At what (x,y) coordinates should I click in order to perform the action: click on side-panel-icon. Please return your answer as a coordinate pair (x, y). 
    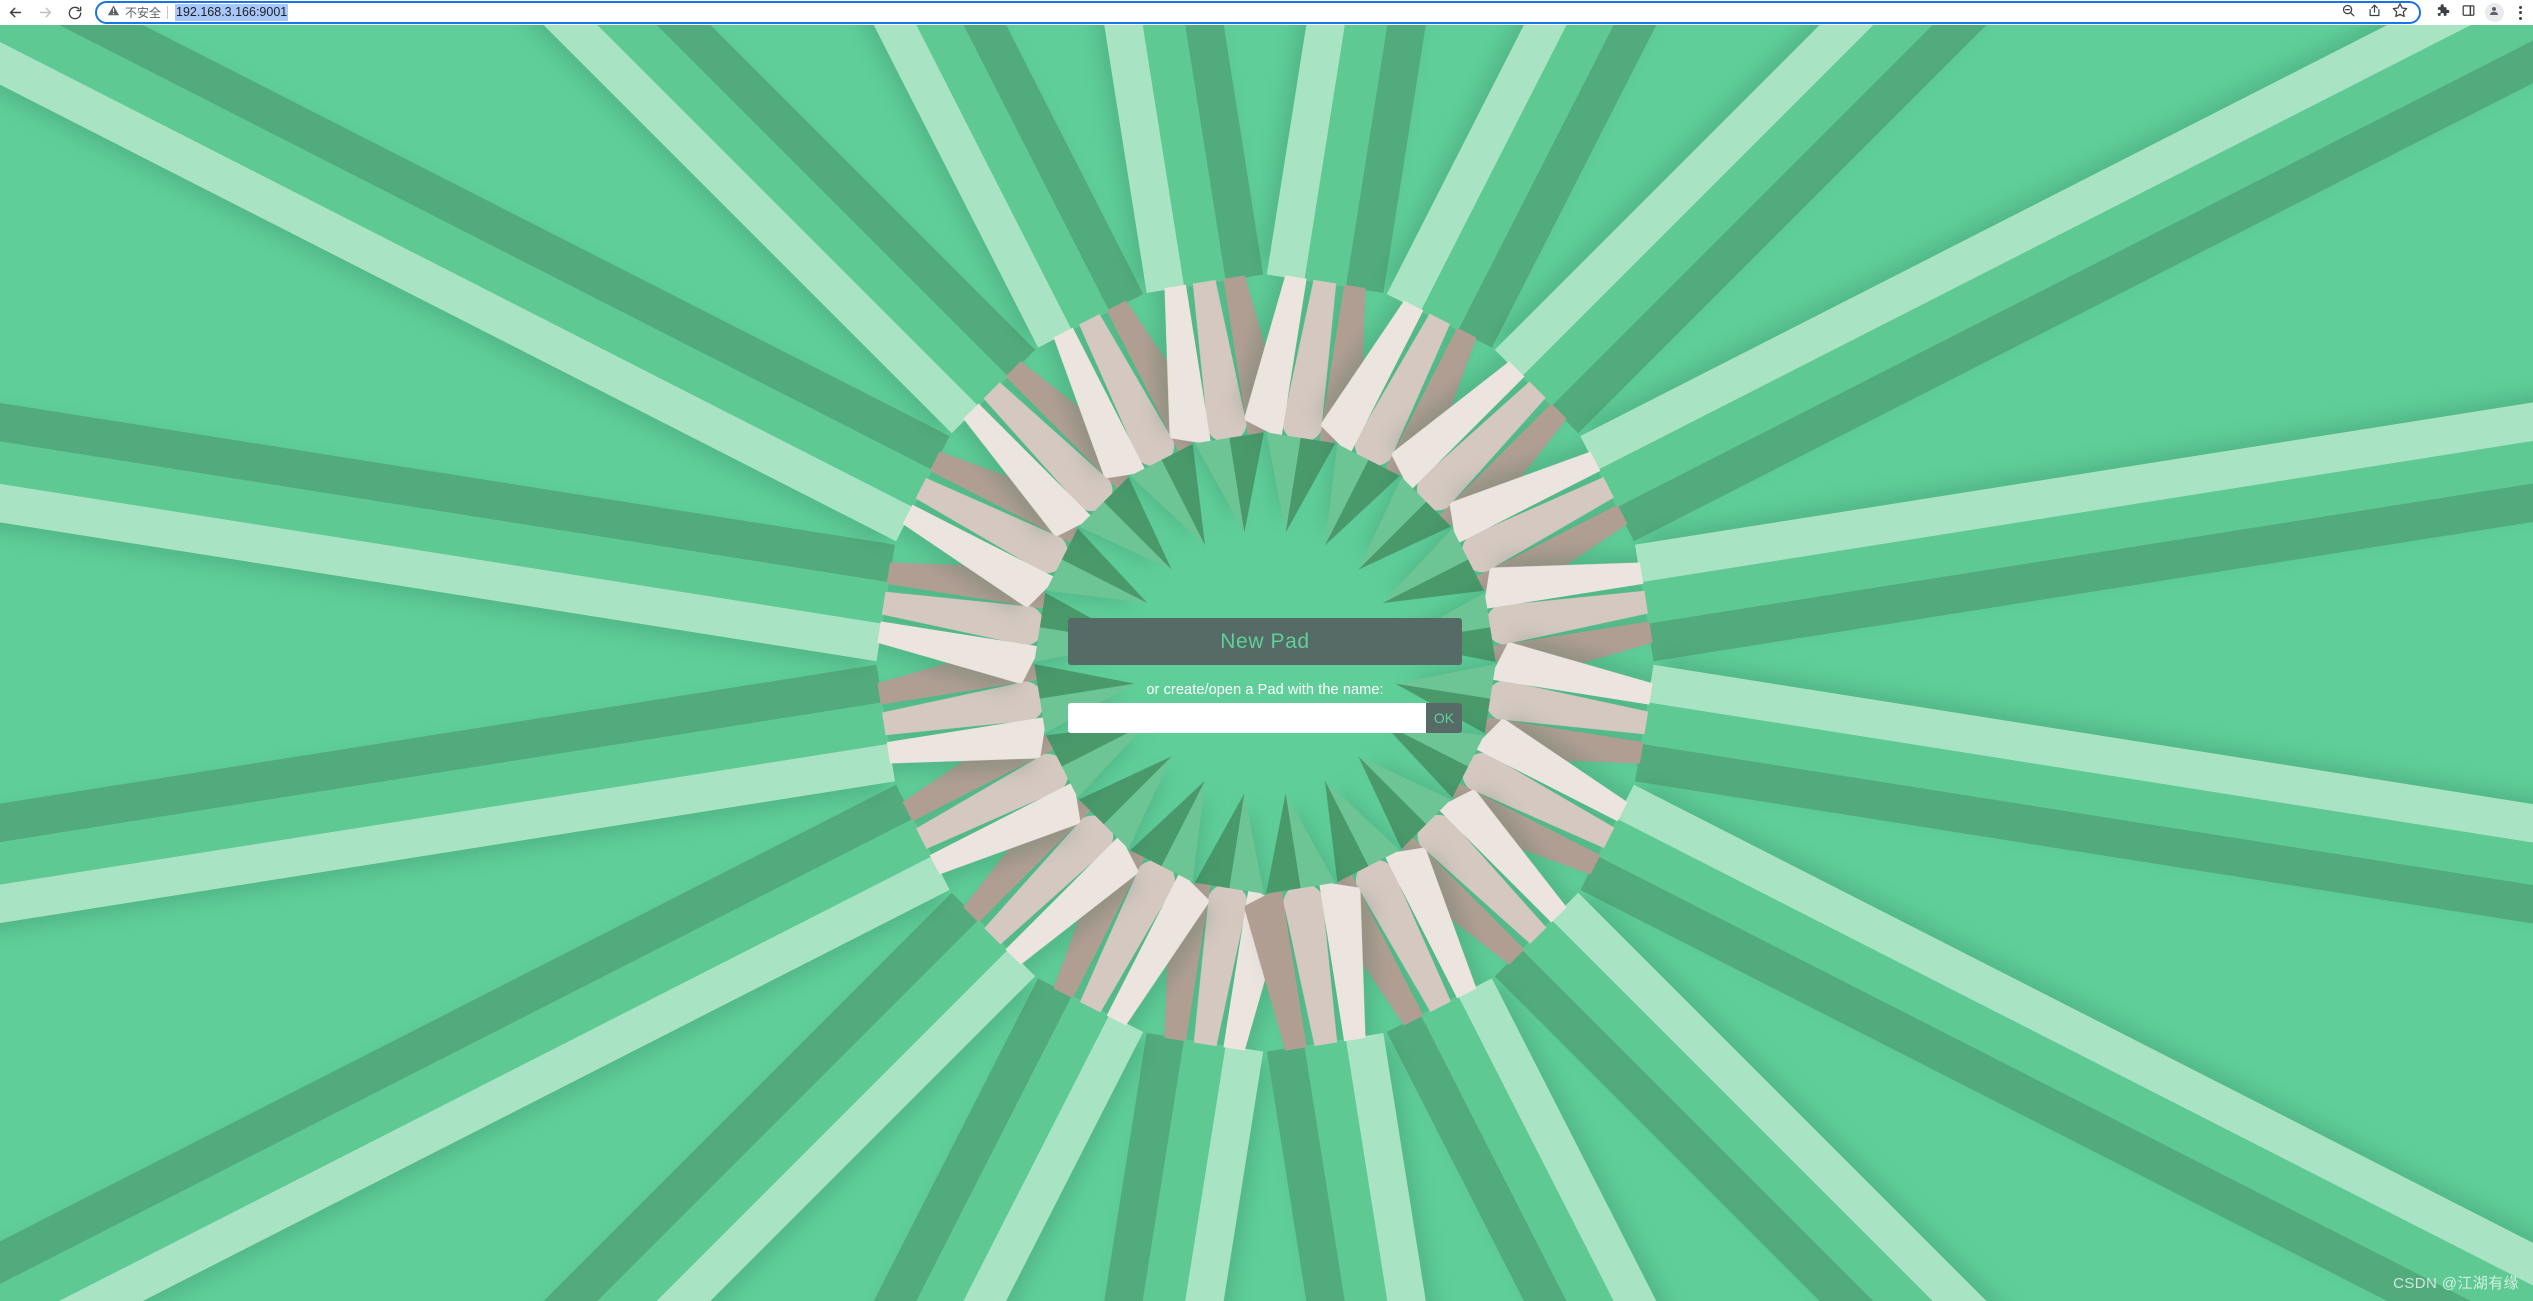
    Looking at the image, I should click on (2468, 13).